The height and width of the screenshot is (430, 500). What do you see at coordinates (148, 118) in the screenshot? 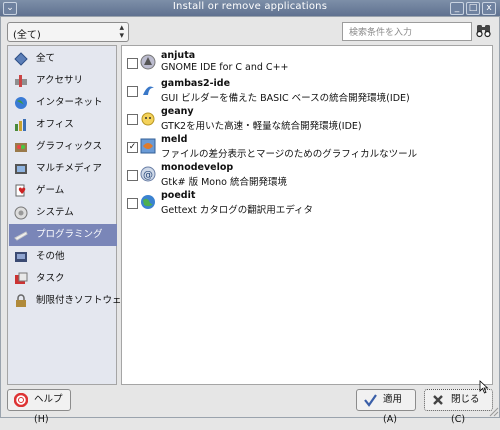
I see `geany-icon` at bounding box center [148, 118].